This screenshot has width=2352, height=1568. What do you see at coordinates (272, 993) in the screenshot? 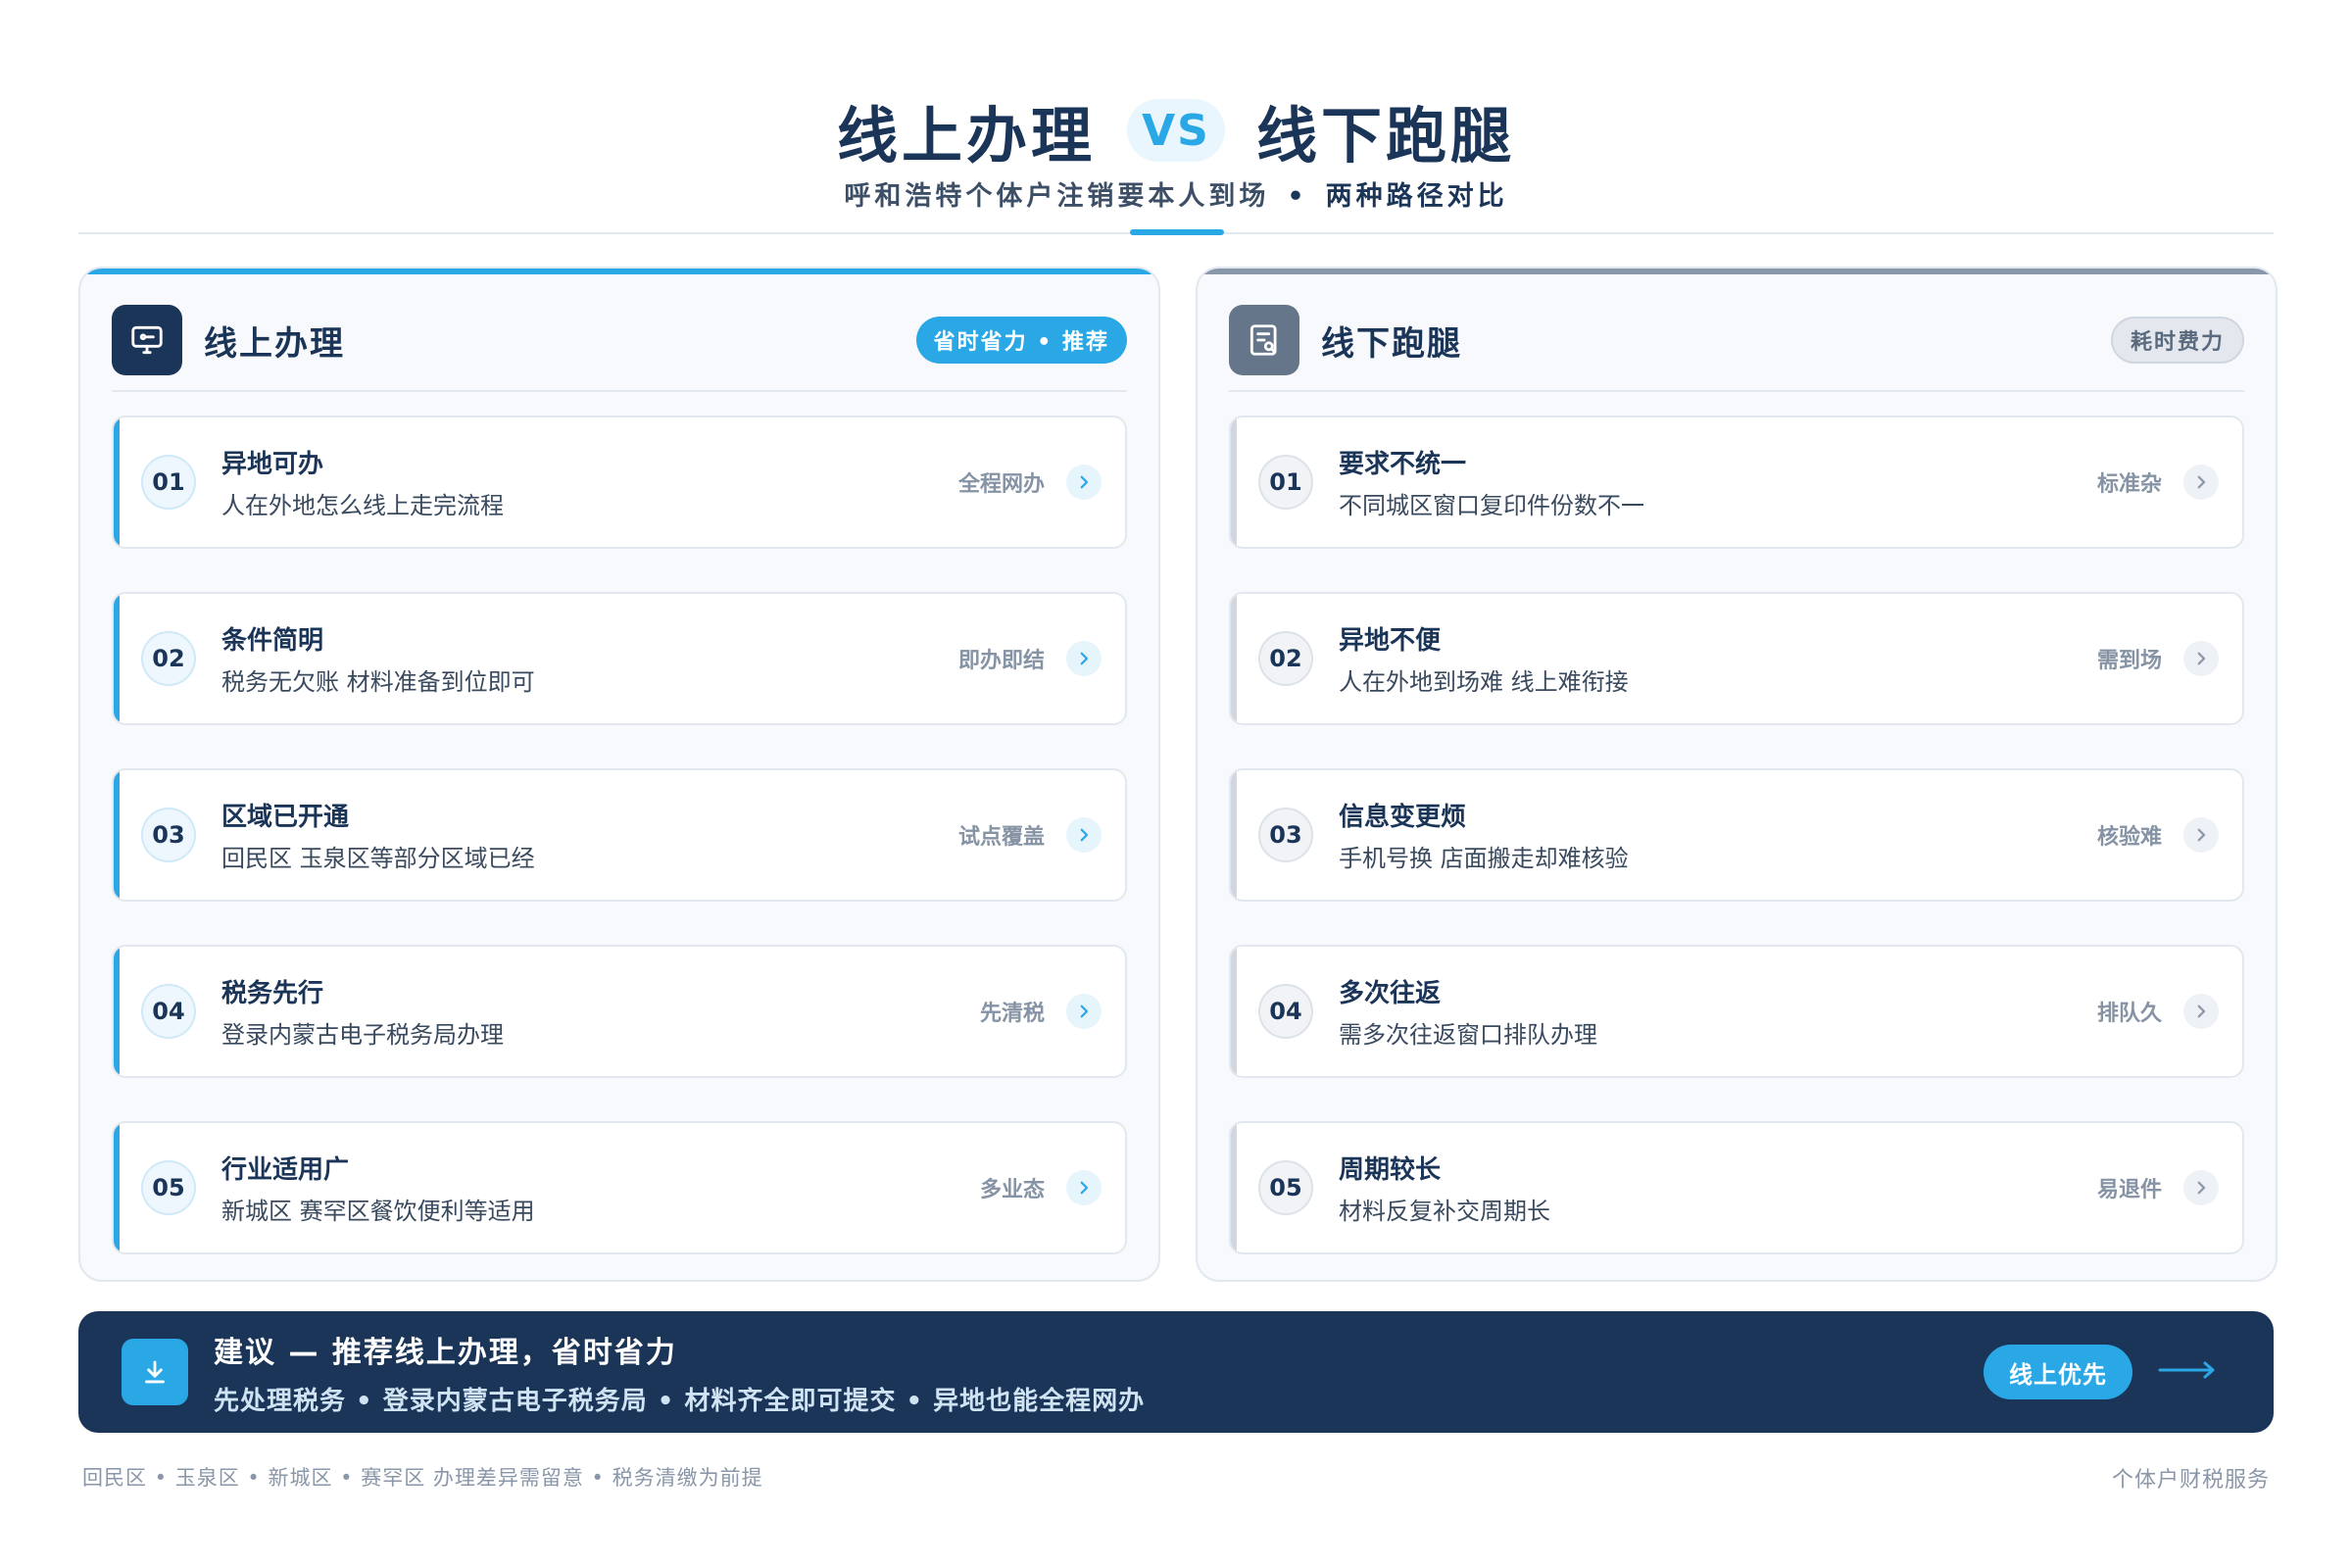
I see `item-title: 税务先行` at bounding box center [272, 993].